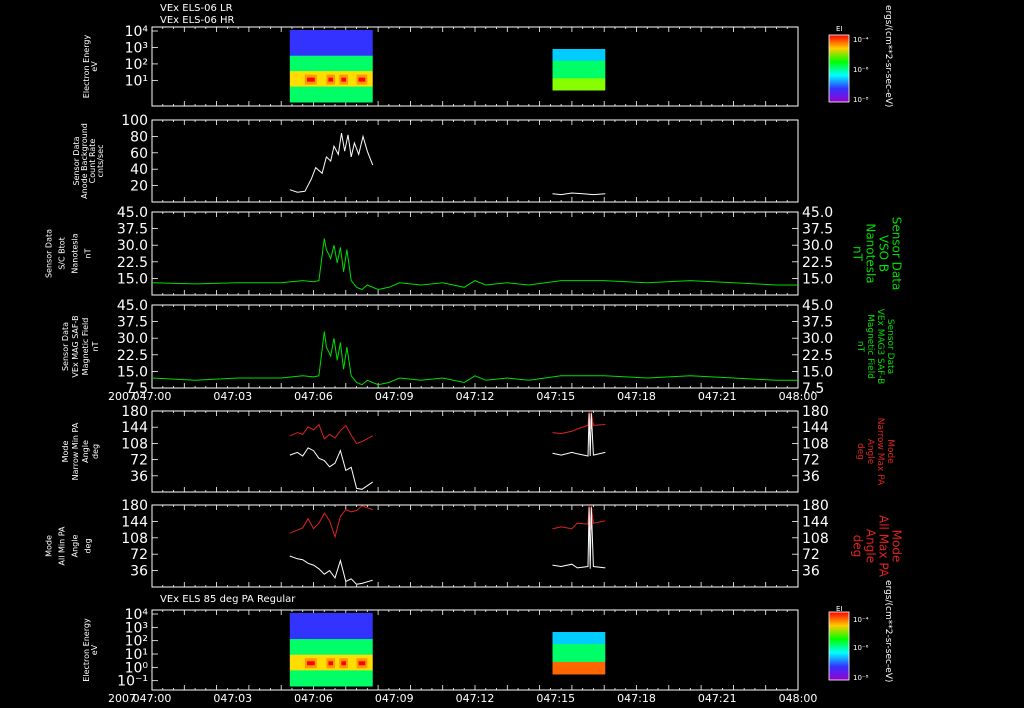 The height and width of the screenshot is (708, 1024). I want to click on y-tick-label-right: 30.0, so click(817, 339).